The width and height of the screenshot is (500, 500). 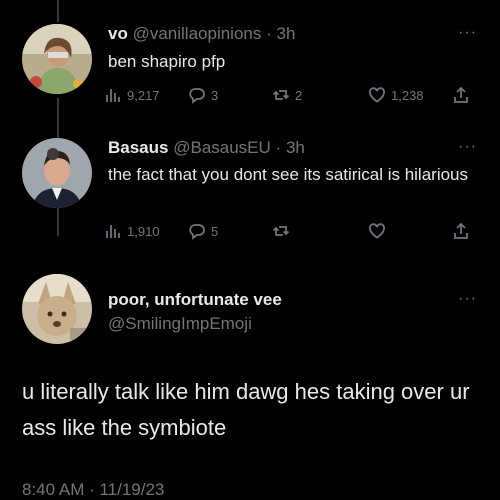 What do you see at coordinates (286, 33) in the screenshot?
I see `tweet-1-time: 3h` at bounding box center [286, 33].